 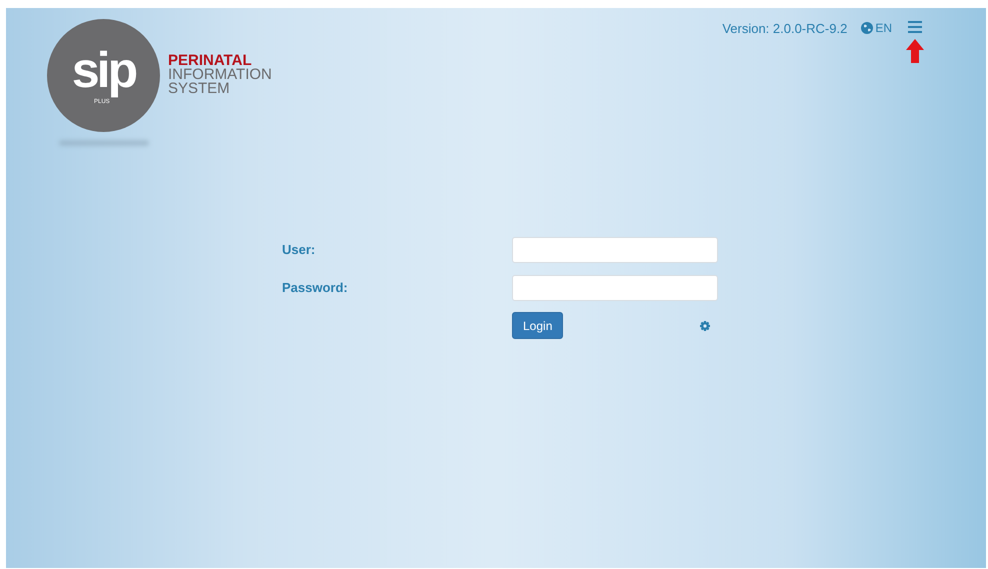 I want to click on logo-title-line: SYSTEM, so click(x=199, y=89).